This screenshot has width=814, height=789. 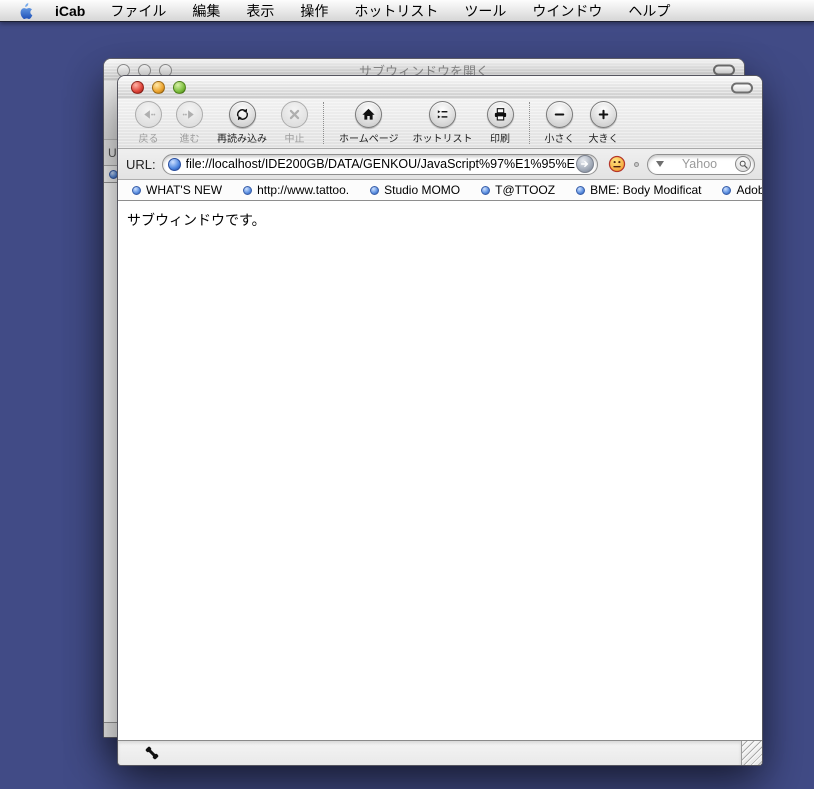 I want to click on phone-icon, so click(x=152, y=753).